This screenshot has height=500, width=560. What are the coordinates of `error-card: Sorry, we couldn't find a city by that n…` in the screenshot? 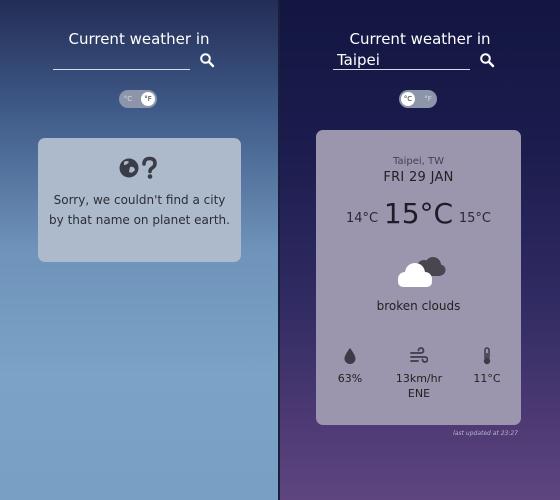 It's located at (139, 200).